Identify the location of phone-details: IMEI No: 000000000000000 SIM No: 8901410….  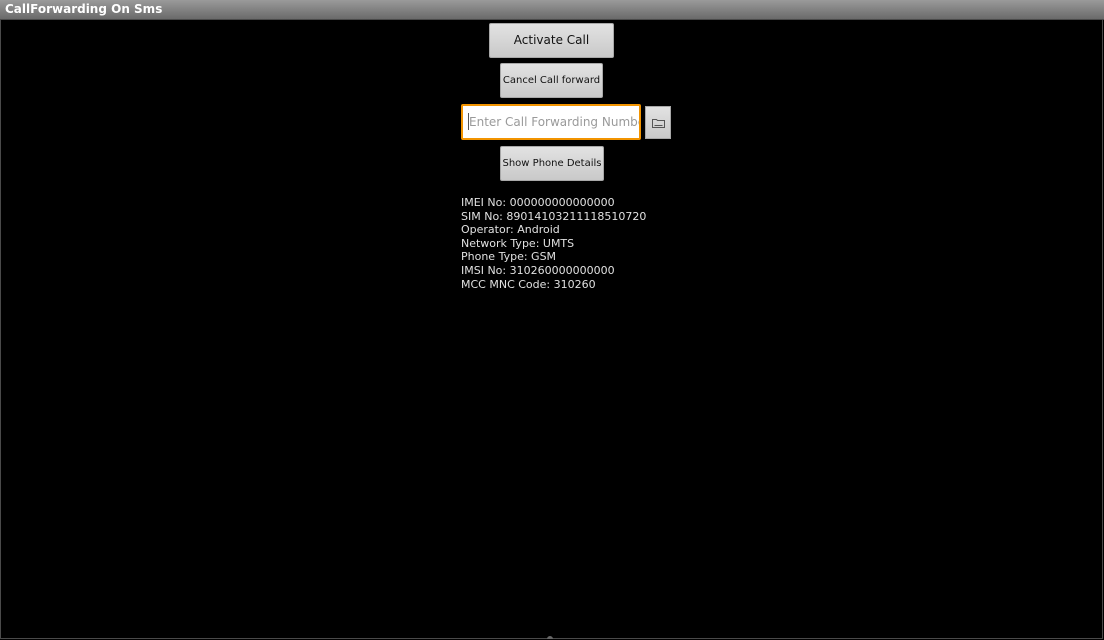
(553, 243).